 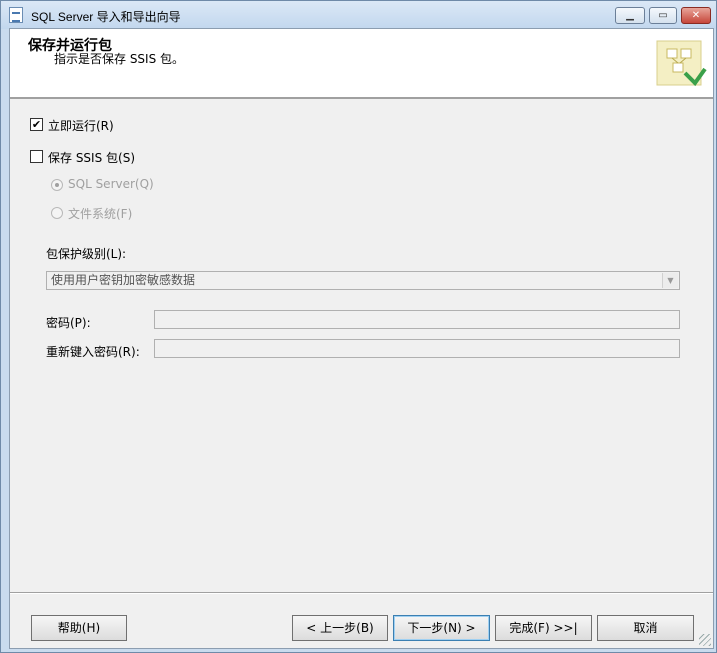 I want to click on page-subtitle: 指示是否保存 SSIS 包。, so click(x=119, y=59).